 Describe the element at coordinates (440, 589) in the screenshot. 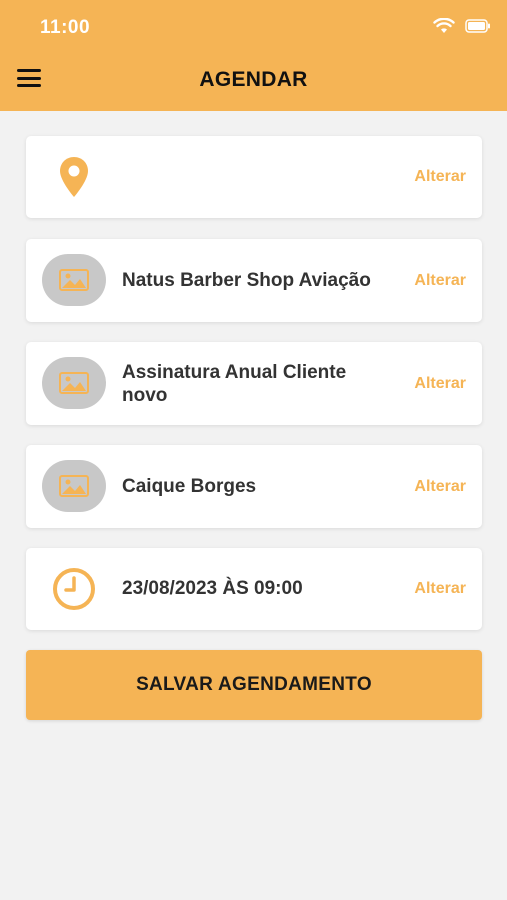

I see `change-datetime-link: Alterar` at that location.